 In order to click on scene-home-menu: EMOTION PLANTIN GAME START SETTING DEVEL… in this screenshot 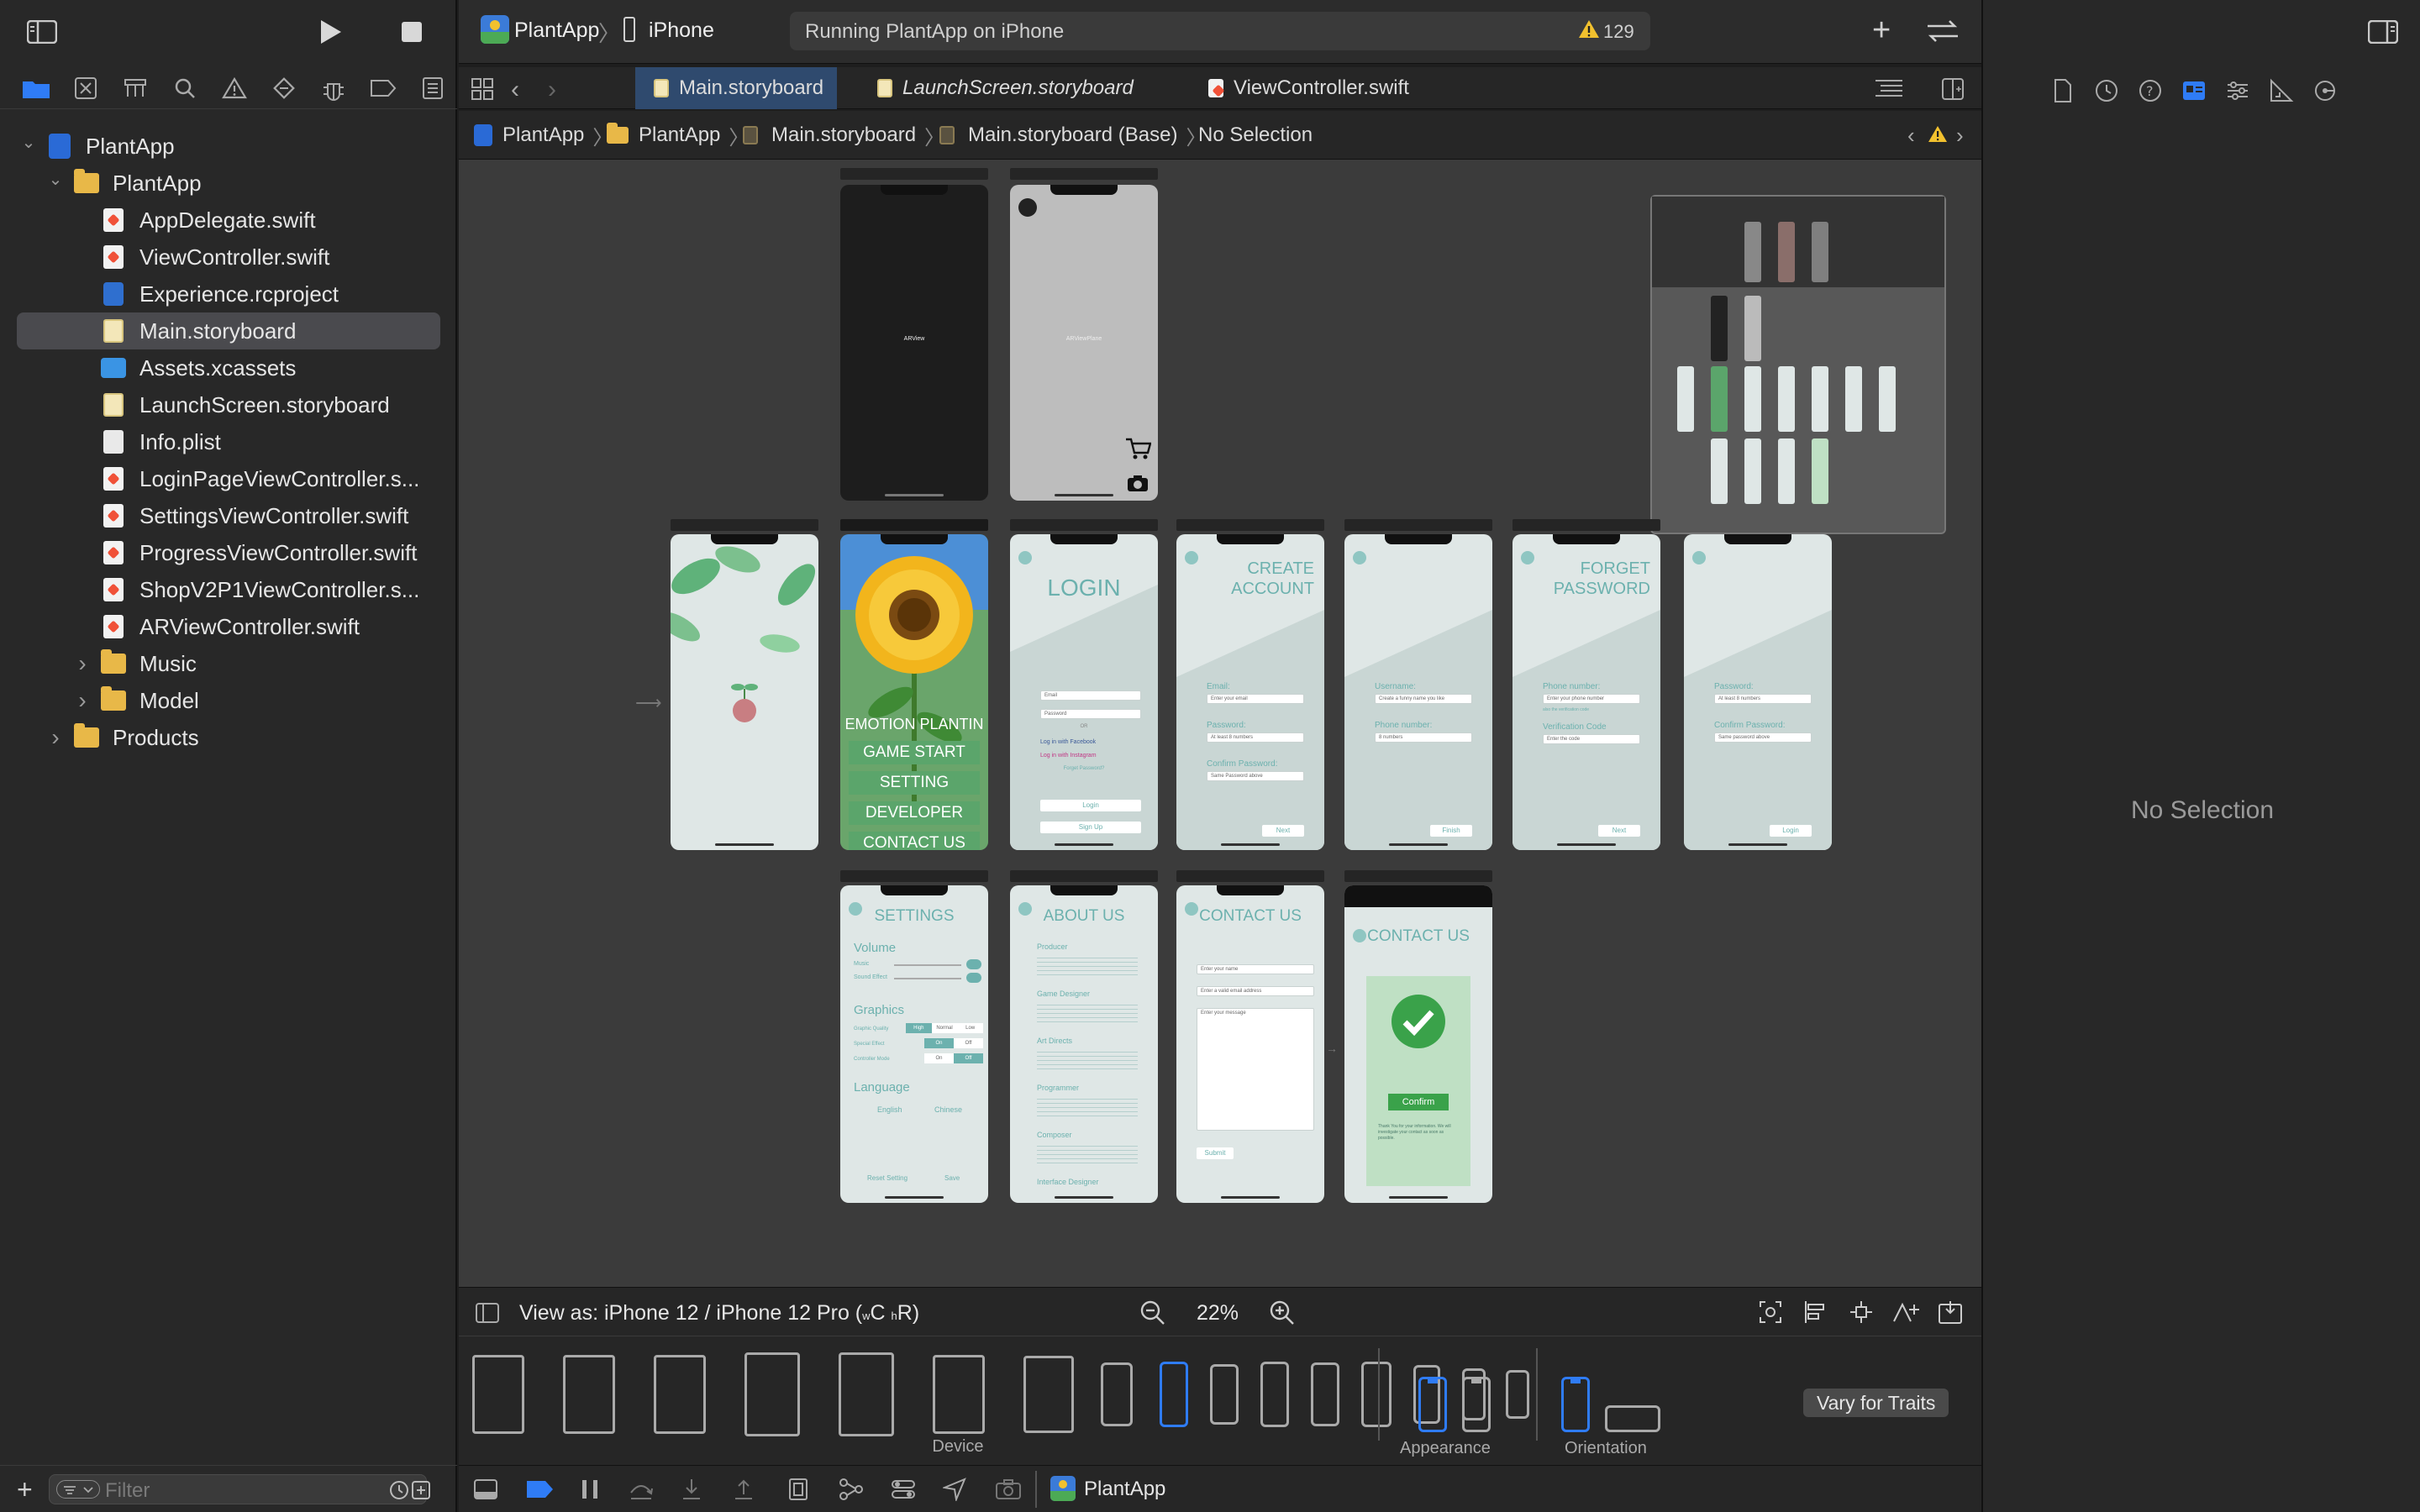, I will do `click(914, 692)`.